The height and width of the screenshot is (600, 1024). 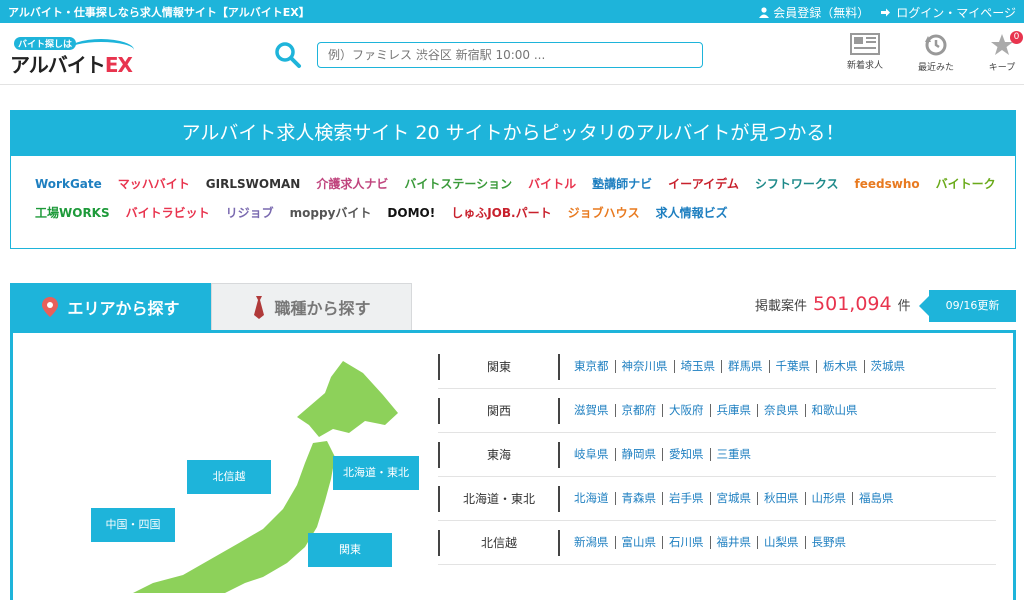 I want to click on partner-site-logo: バイトーク, so click(x=966, y=183).